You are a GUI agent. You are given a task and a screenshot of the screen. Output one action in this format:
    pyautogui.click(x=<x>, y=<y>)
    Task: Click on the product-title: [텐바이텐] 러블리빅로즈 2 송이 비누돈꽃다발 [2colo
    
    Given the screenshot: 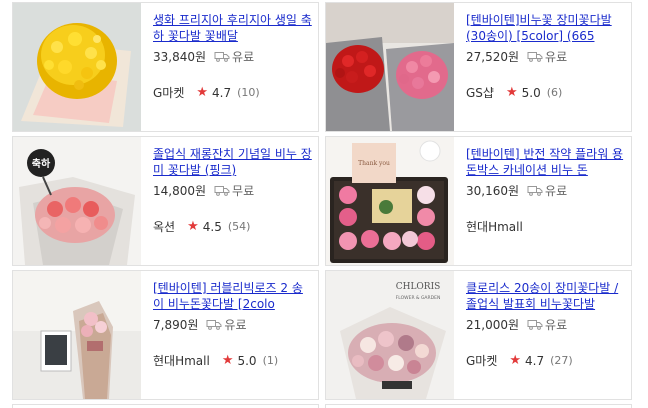 What is the action you would take?
    pyautogui.click(x=233, y=296)
    